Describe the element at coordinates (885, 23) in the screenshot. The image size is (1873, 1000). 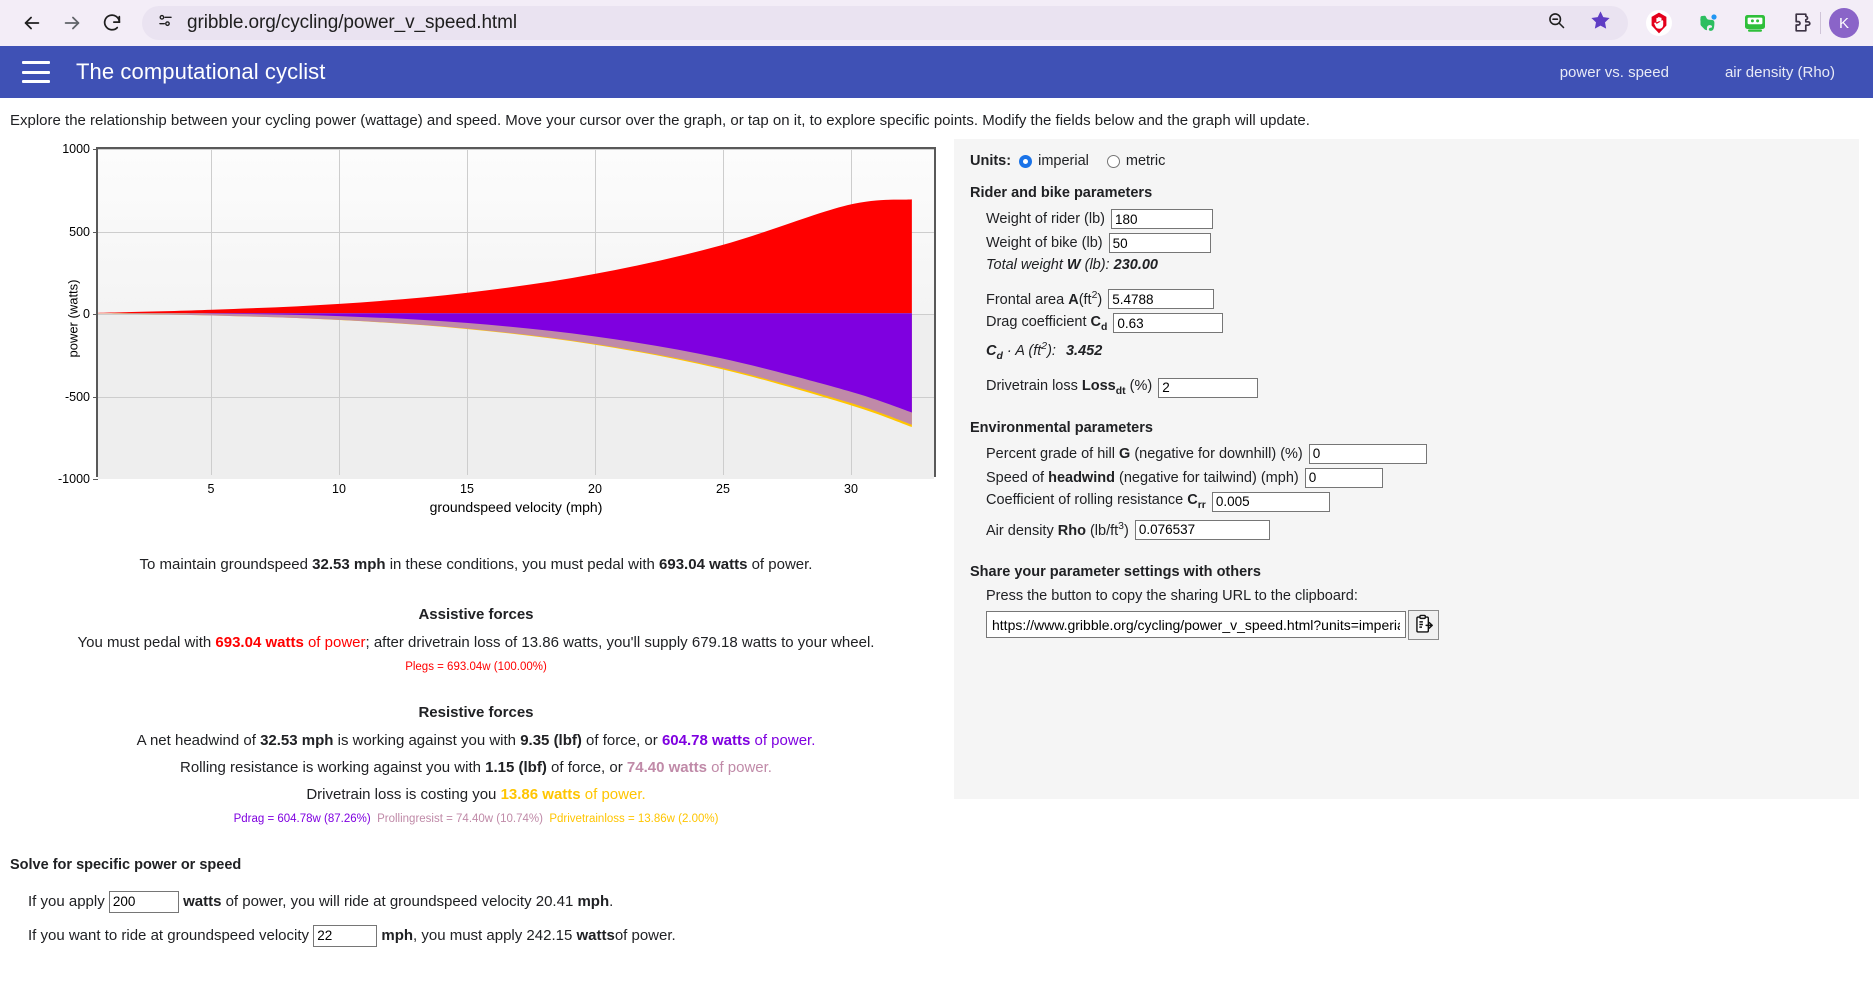
I see `address-bar: gribble.org/cycling/power_v_speed.html` at that location.